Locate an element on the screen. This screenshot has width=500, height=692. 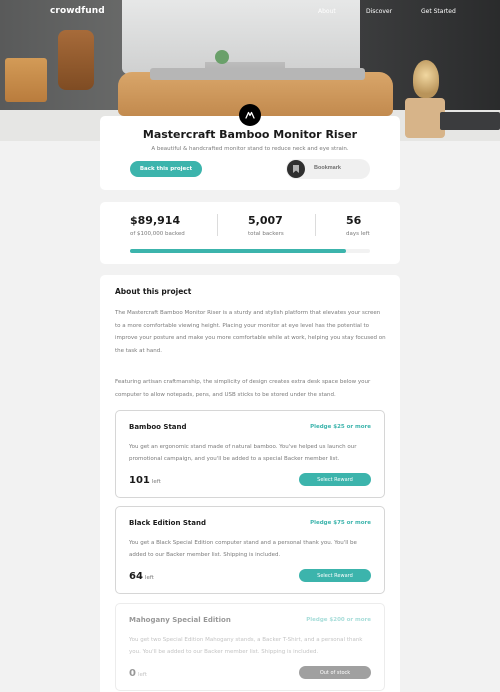
reward-remaining: 0 left is located at coordinates (138, 673).